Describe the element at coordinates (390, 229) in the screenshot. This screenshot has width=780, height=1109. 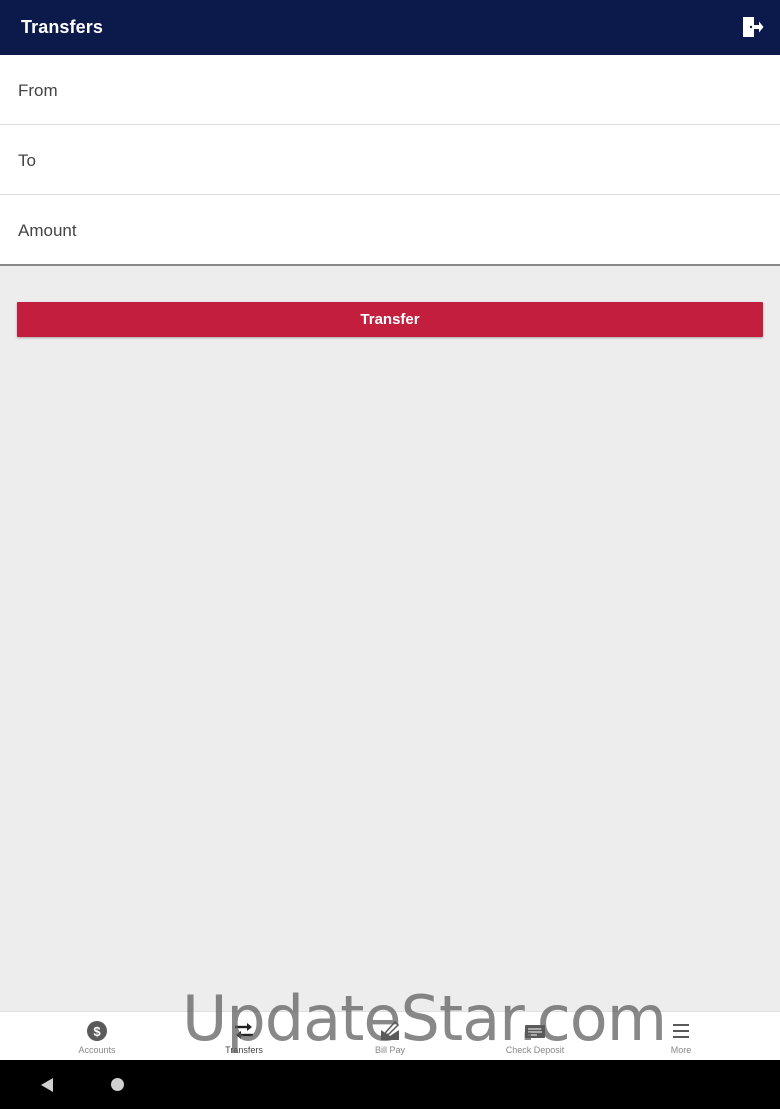
I see `amount-field: Amount` at that location.